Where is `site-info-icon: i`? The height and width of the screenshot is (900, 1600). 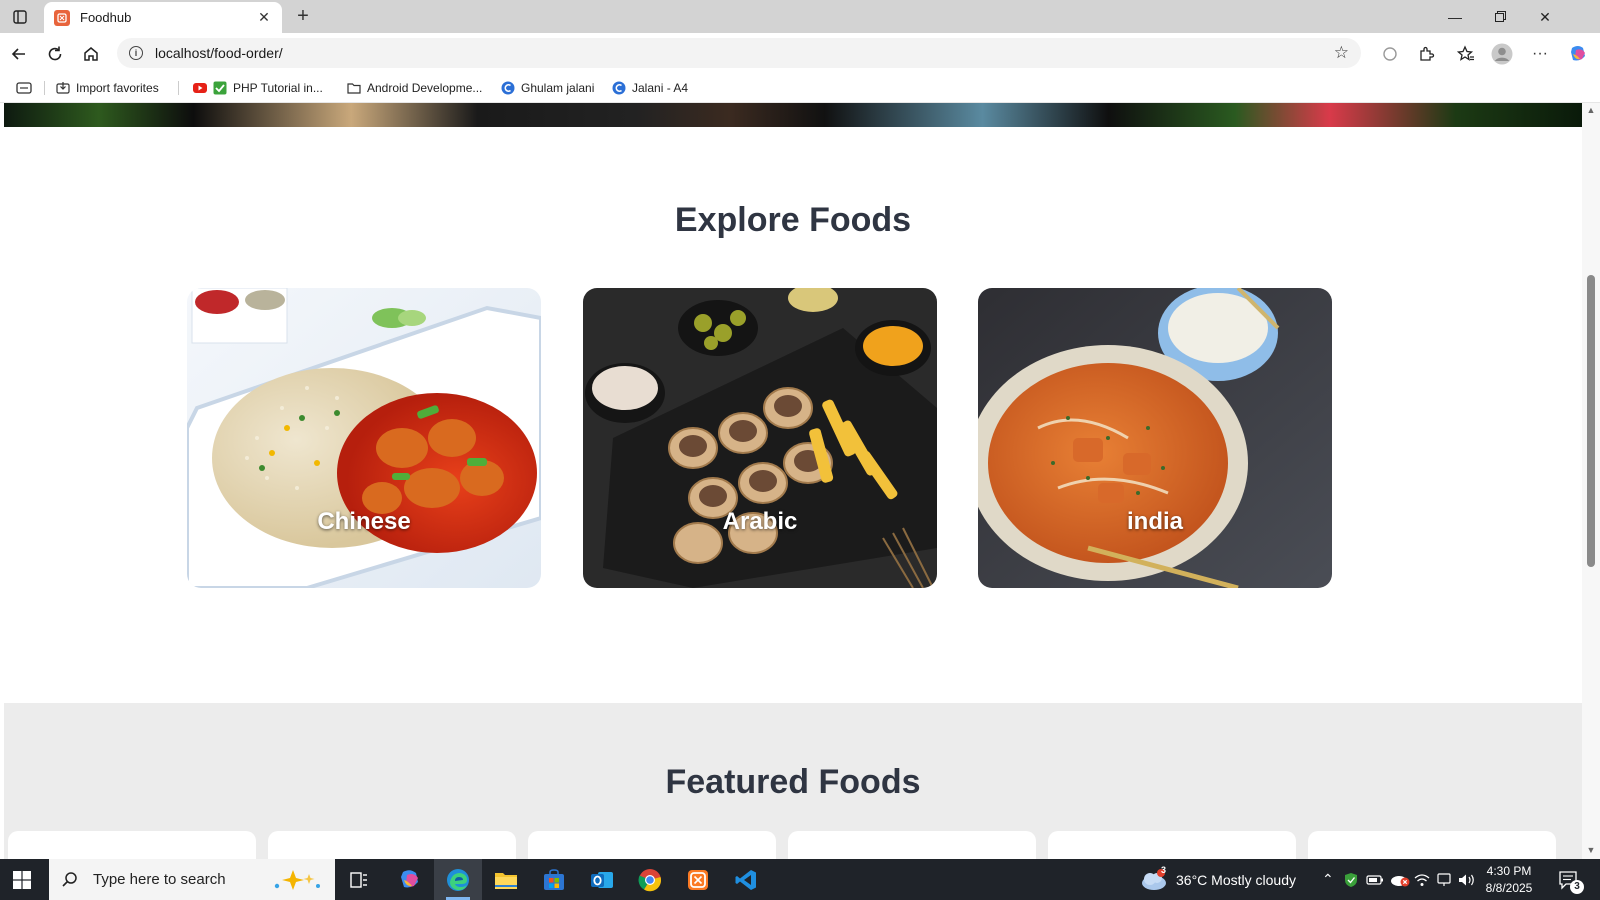
site-info-icon: i is located at coordinates (136, 53).